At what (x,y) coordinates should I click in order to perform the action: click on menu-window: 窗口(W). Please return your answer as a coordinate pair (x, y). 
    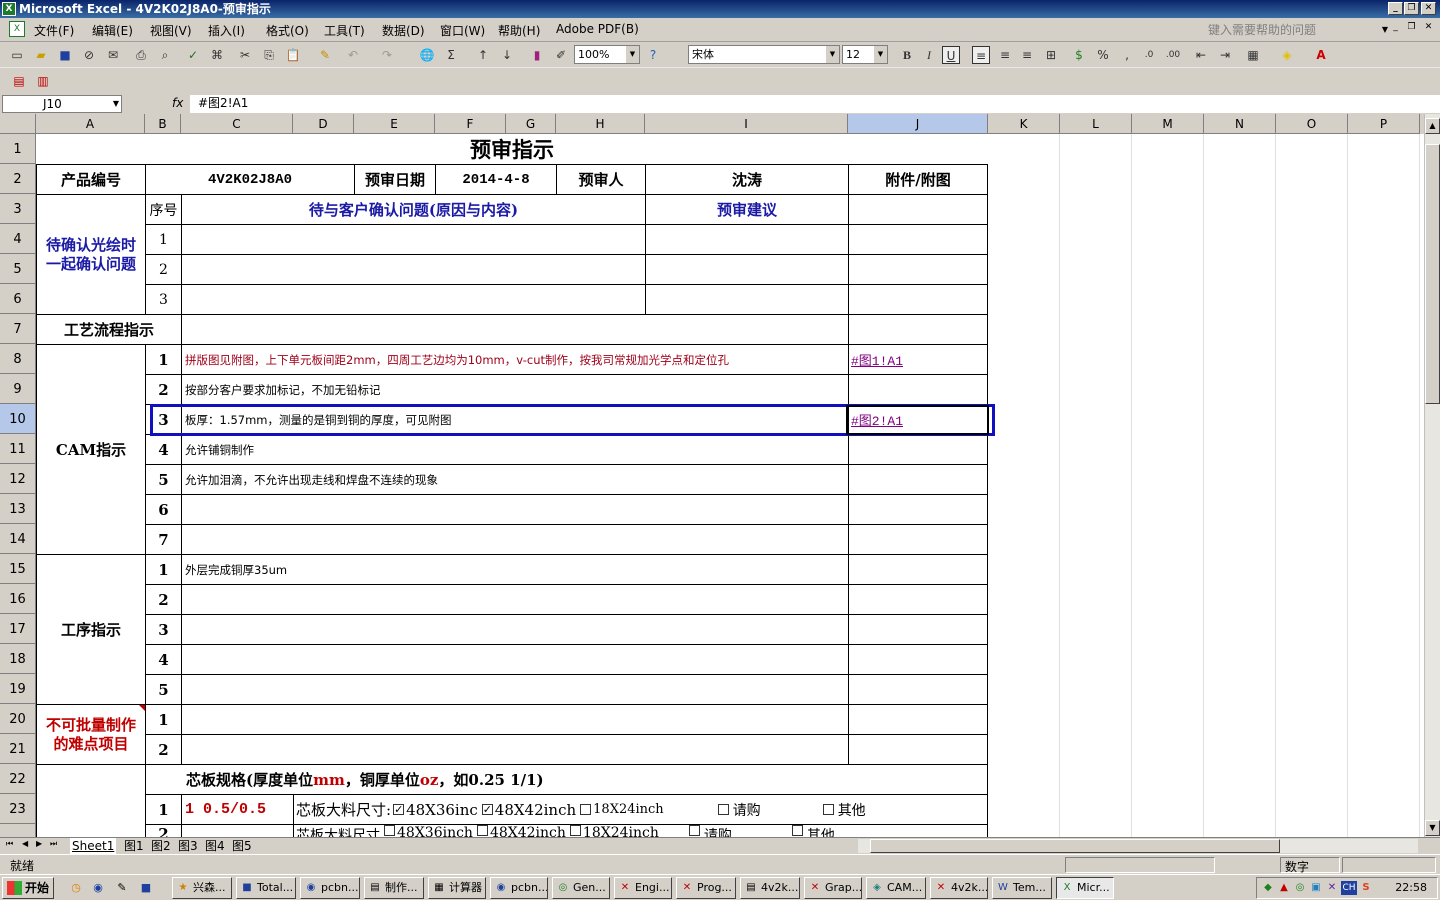
    Looking at the image, I should click on (462, 30).